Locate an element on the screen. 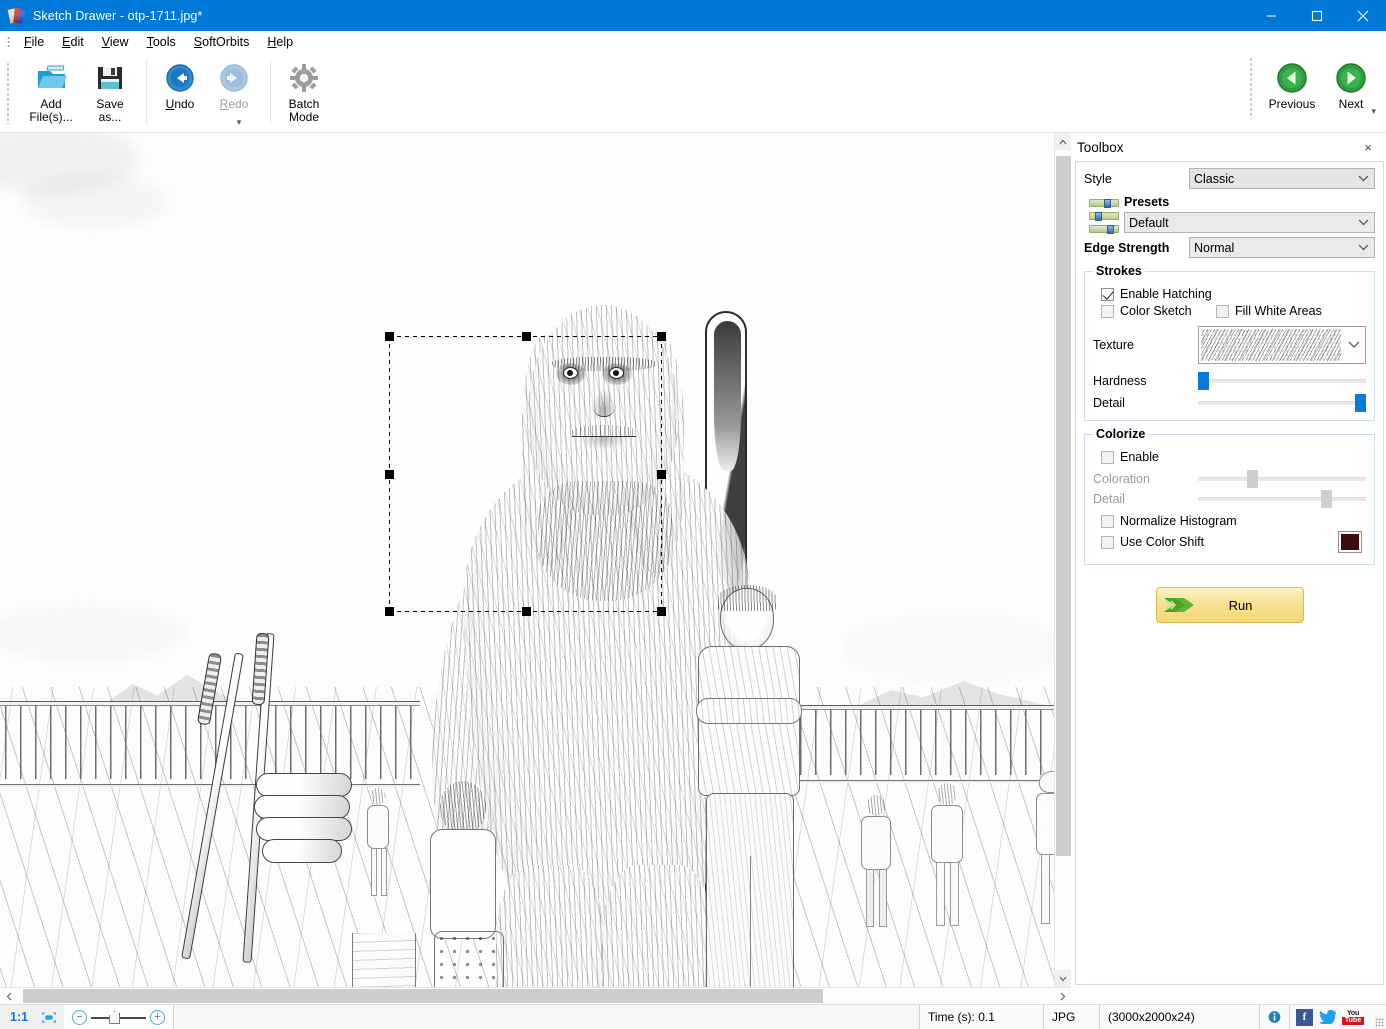  menu-grip-handle is located at coordinates (8, 42).